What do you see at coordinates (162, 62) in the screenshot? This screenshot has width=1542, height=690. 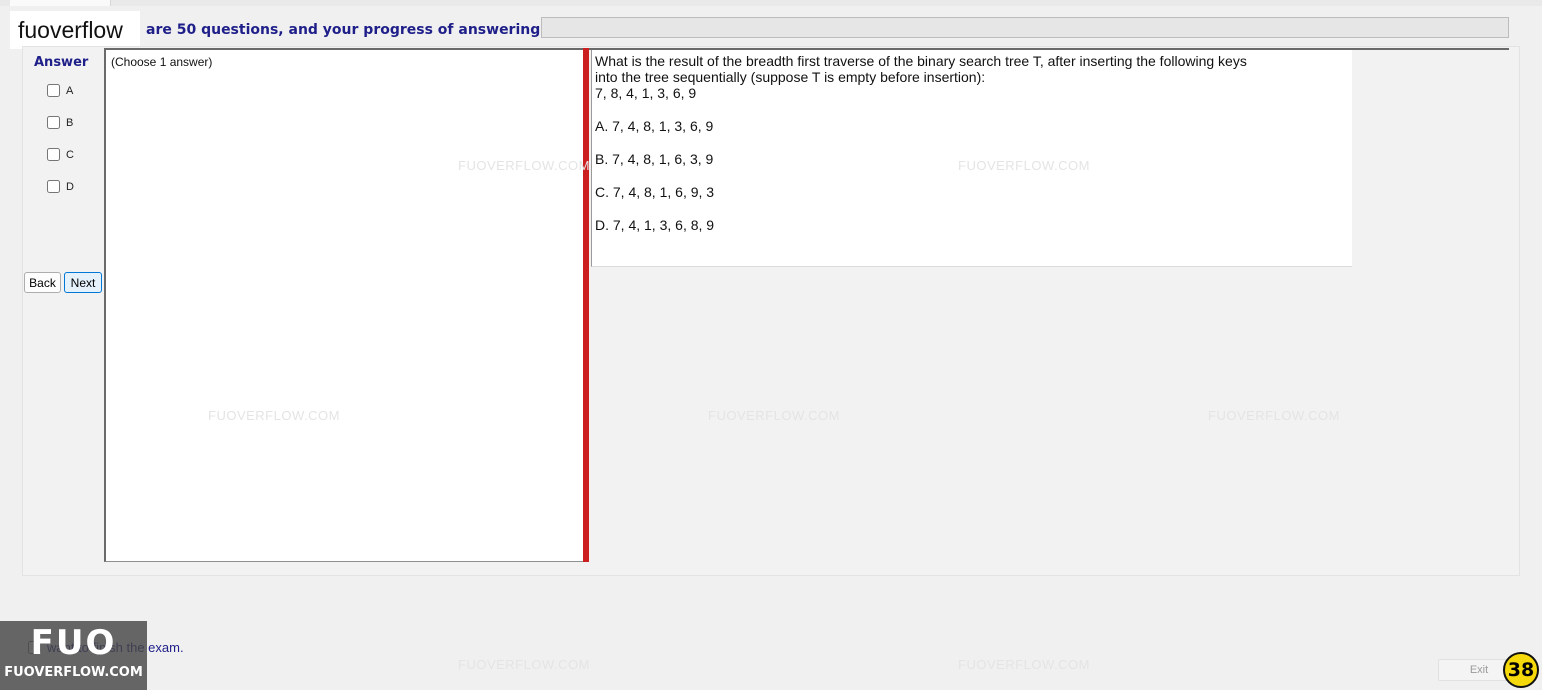 I see `choose-note: (Choose 1 answer)` at bounding box center [162, 62].